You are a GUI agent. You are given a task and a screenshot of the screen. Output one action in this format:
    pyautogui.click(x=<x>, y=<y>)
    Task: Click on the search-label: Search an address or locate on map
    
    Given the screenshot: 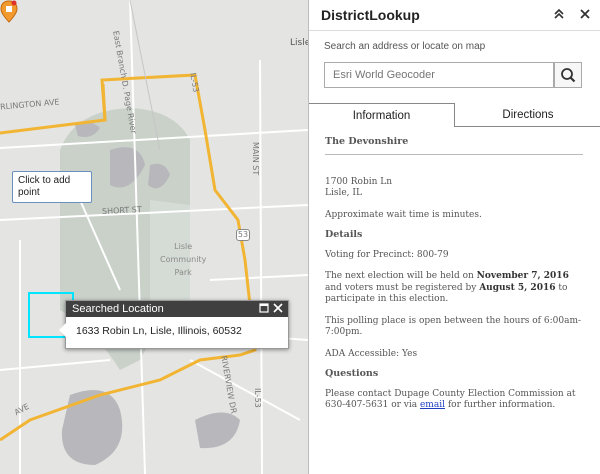 What is the action you would take?
    pyautogui.click(x=405, y=46)
    